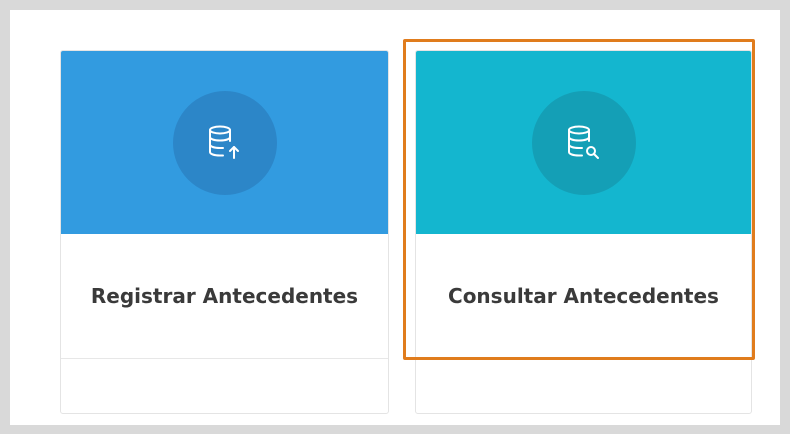 This screenshot has height=434, width=790. I want to click on card-title: Consultar Antecedentes, so click(583, 296).